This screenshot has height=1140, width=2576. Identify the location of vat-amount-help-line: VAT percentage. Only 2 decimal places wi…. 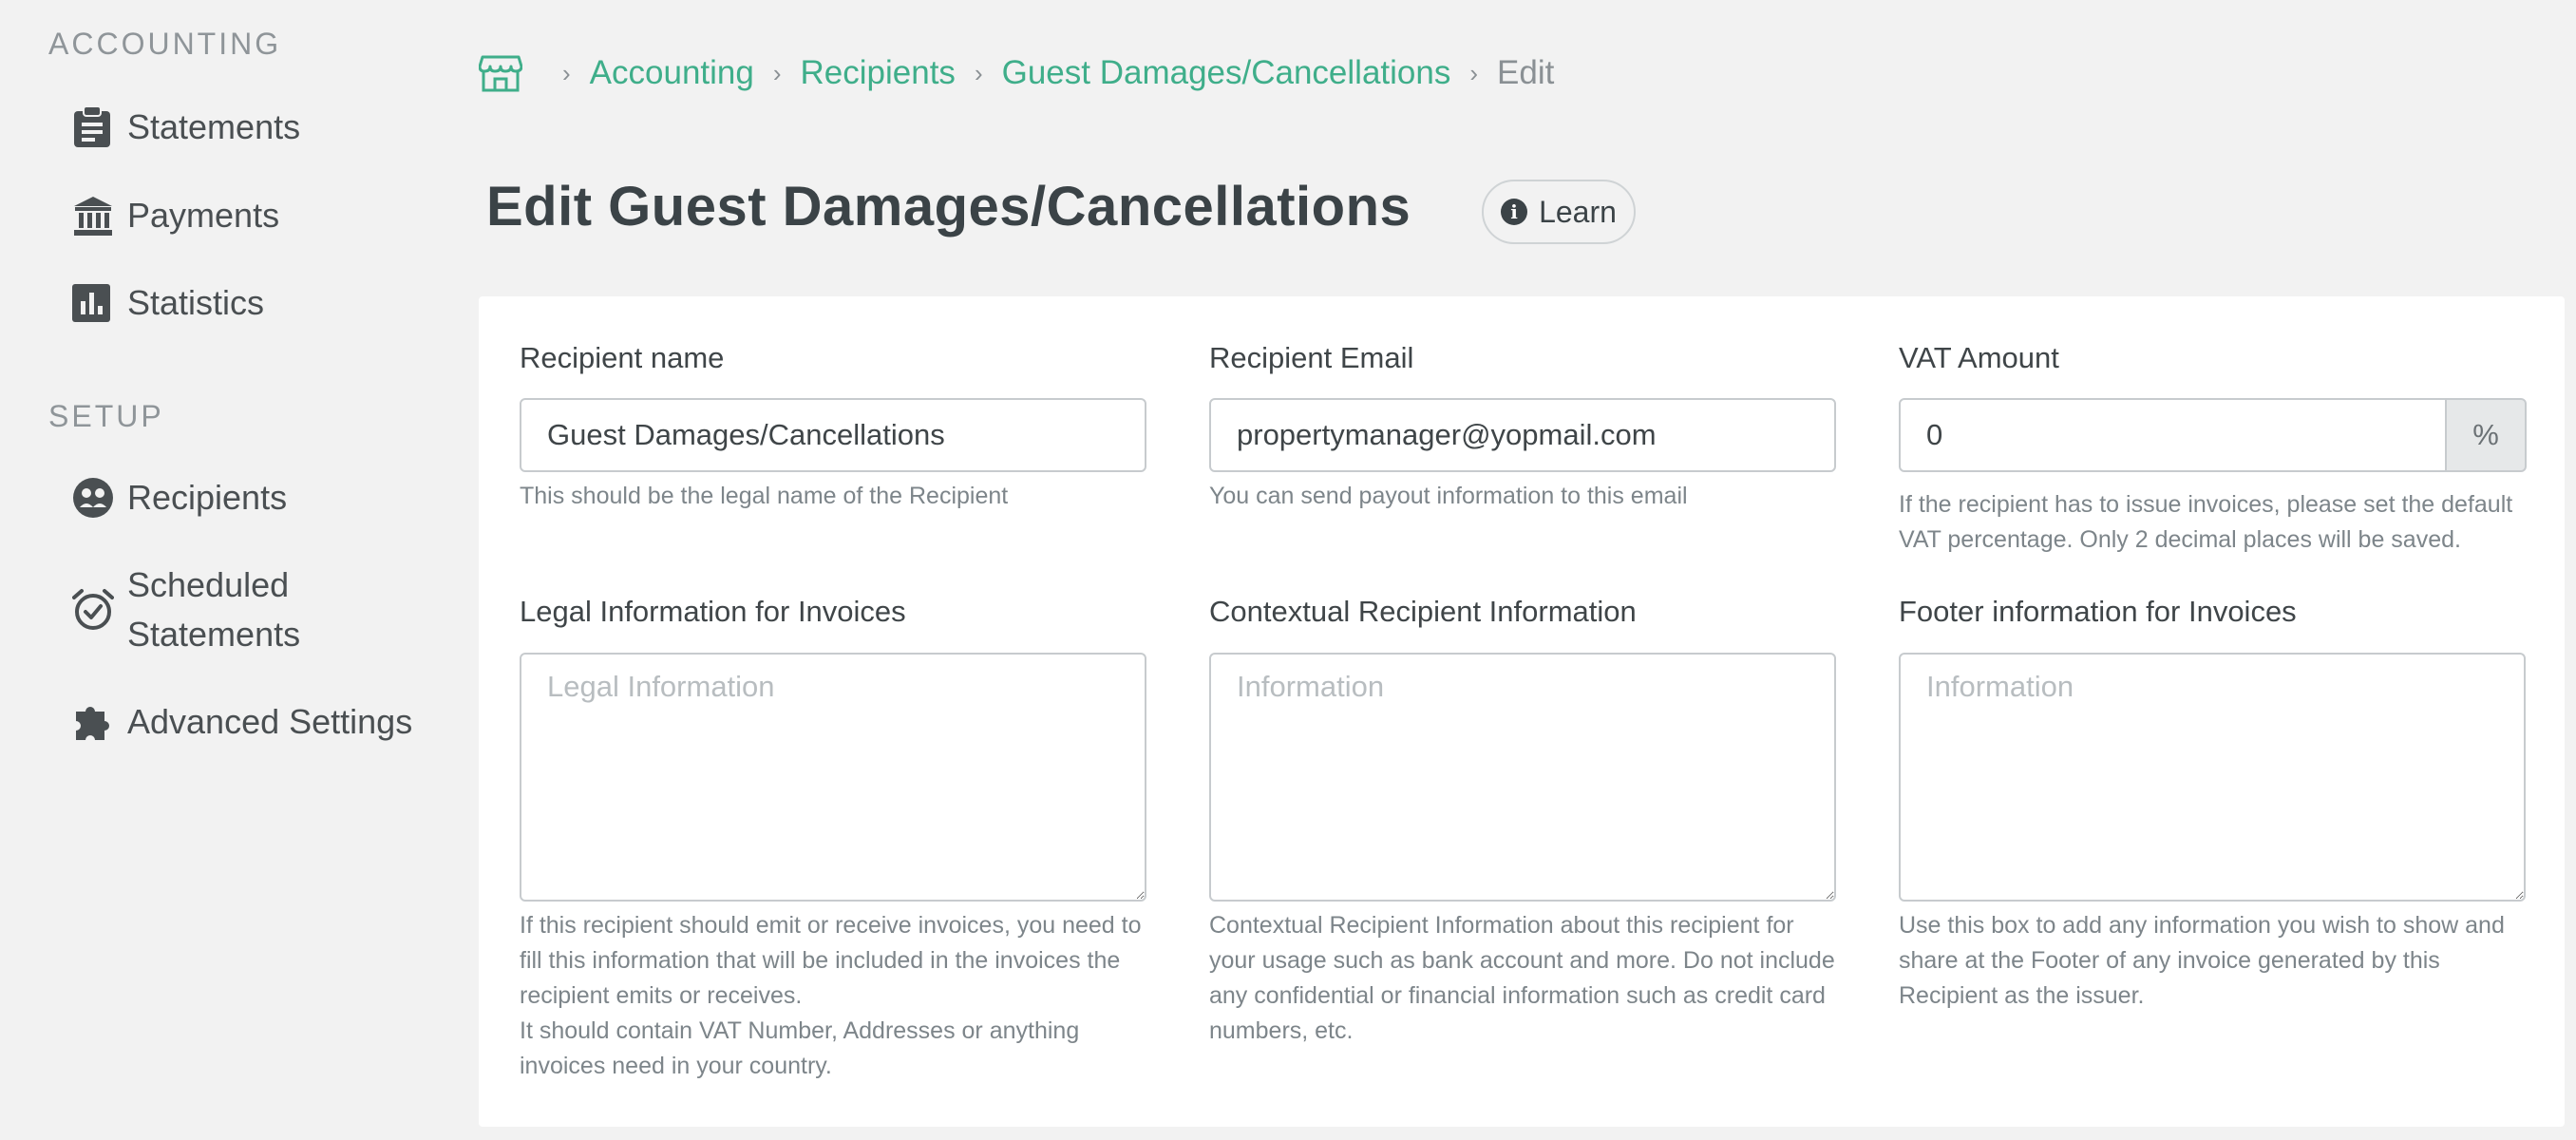
(2180, 539).